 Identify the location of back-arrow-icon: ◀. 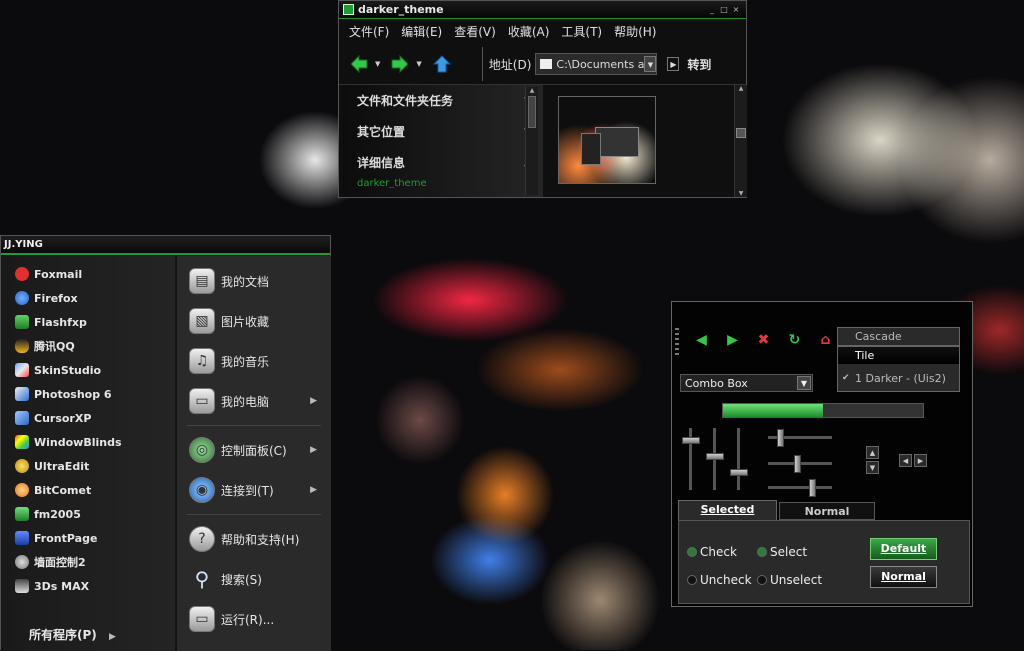
(701, 340).